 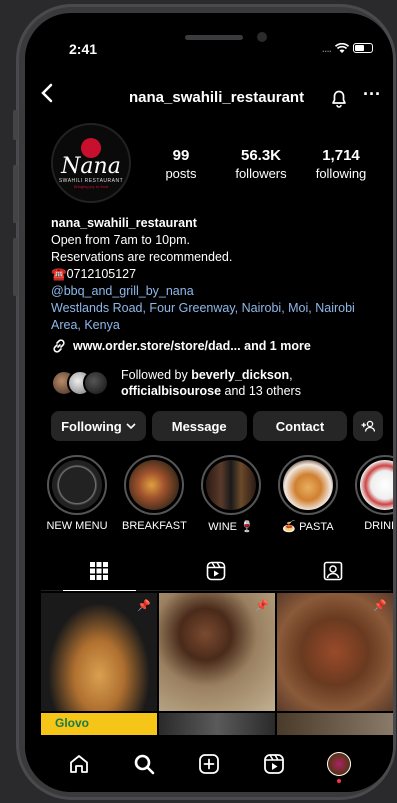 I want to click on highlight-drinks: DRINKS, so click(x=373, y=494).